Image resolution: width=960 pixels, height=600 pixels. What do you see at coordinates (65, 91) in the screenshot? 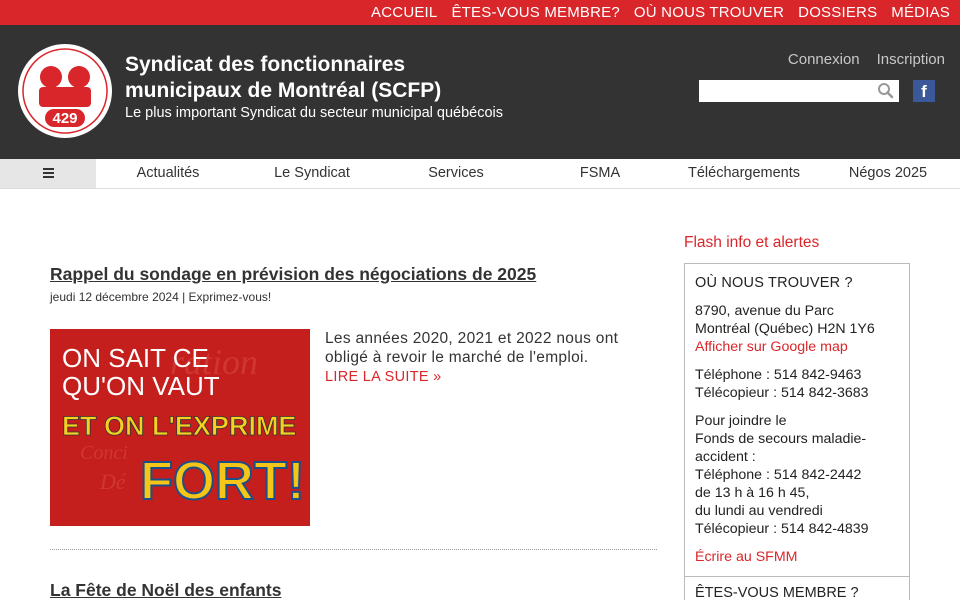
I see `union-logo: 429` at bounding box center [65, 91].